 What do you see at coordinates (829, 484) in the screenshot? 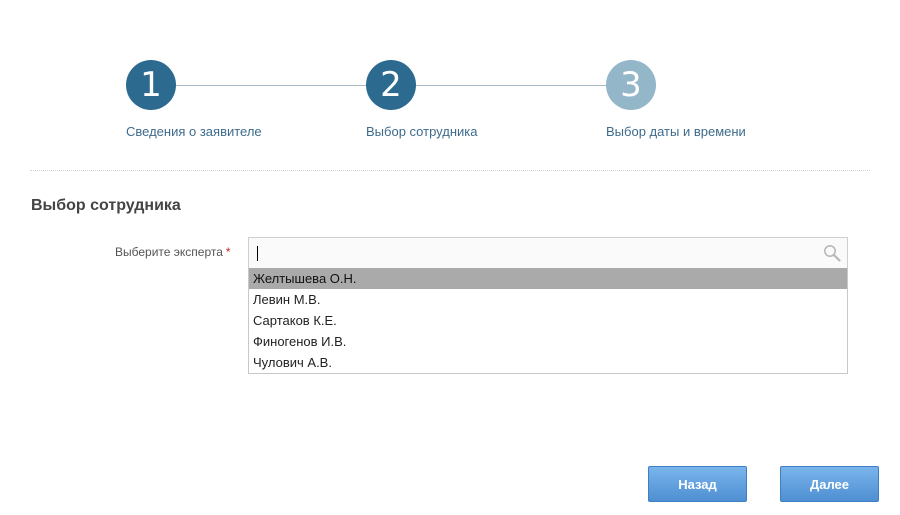
I see `next-button: Далее` at bounding box center [829, 484].